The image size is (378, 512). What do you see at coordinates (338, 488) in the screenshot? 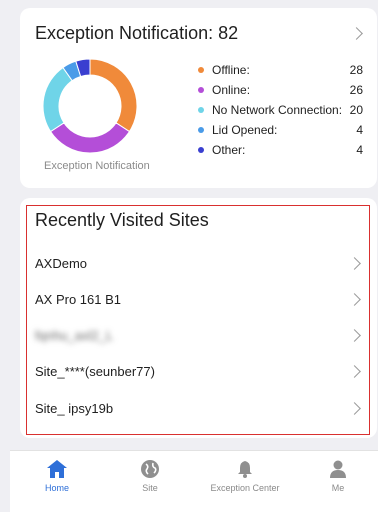
I see `tab-label: Me` at bounding box center [338, 488].